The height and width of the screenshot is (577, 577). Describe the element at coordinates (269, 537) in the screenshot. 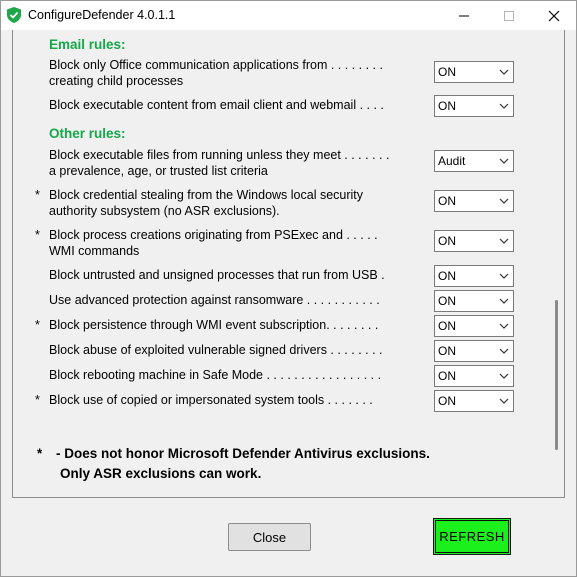

I see `close-button: Close` at that location.